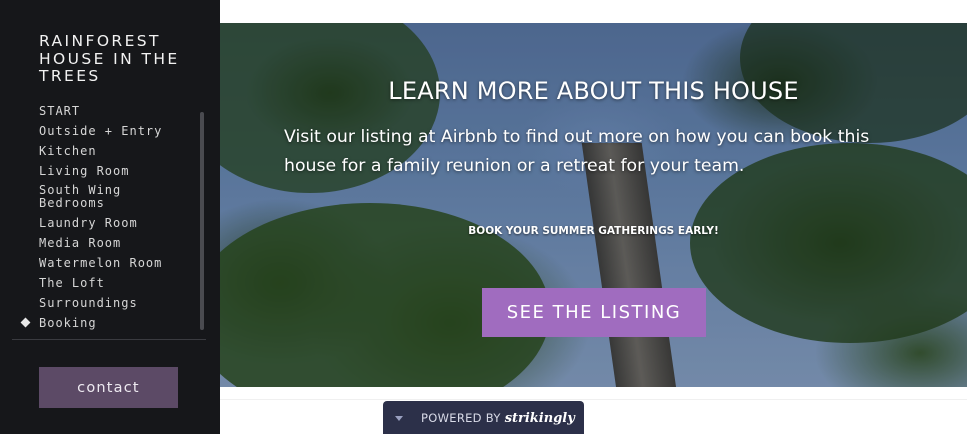 The image size is (967, 434). What do you see at coordinates (105, 151) in the screenshot?
I see `nav-item-kitchen: Kitchen` at bounding box center [105, 151].